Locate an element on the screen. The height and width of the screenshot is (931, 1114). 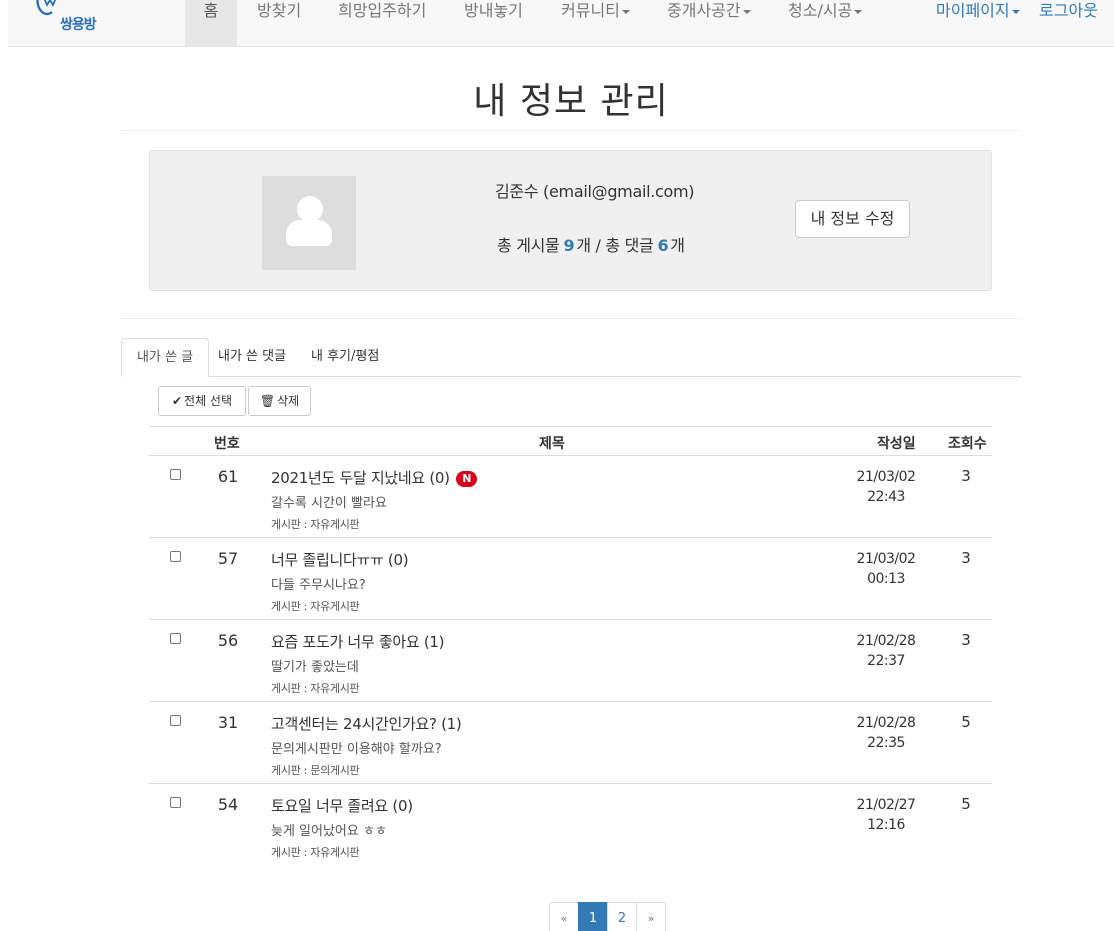
brand-logo-link: 쌍용방 is located at coordinates (60, 23).